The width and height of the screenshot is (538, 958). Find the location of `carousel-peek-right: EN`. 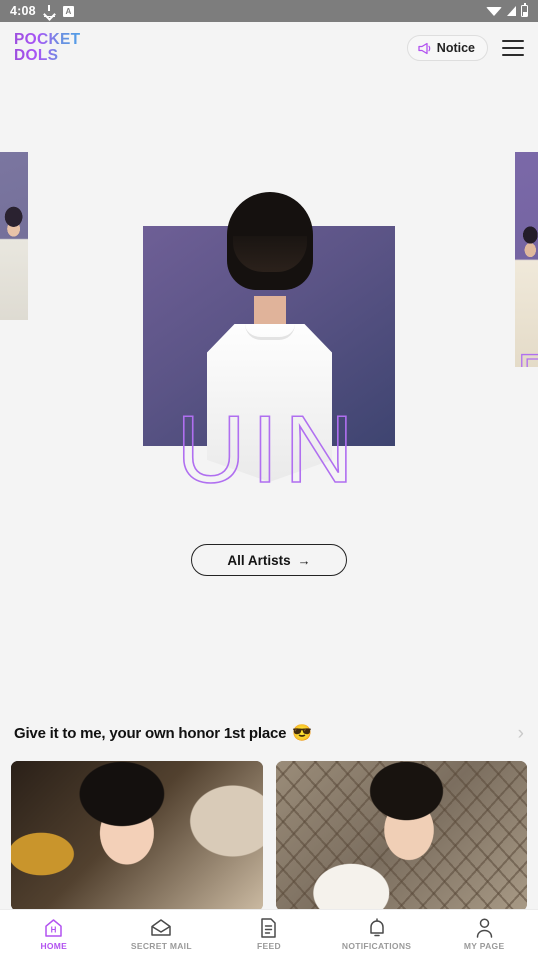

carousel-peek-right: EN is located at coordinates (526, 259).